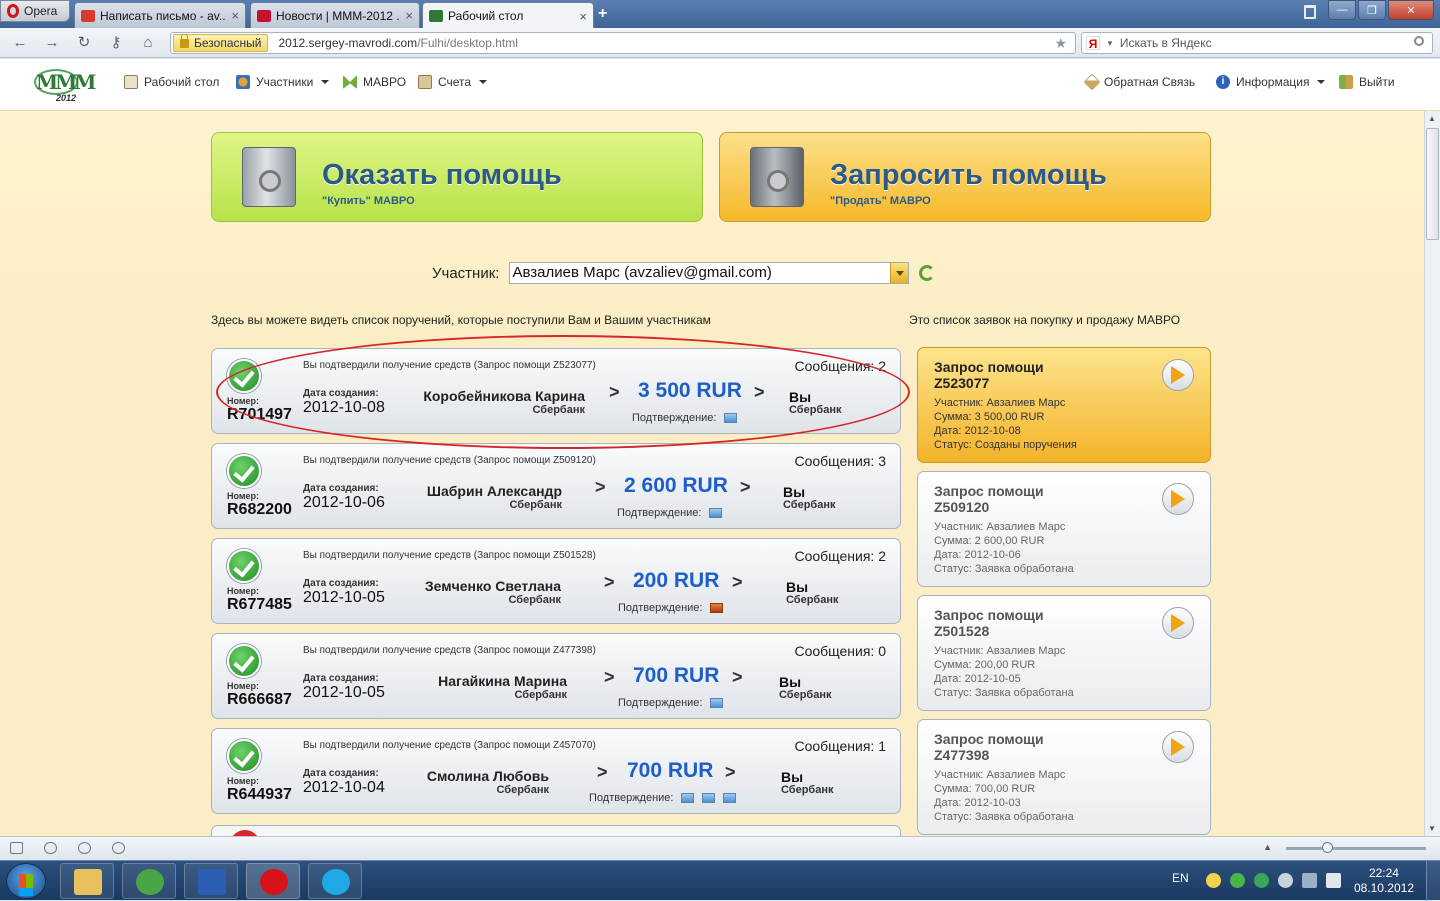 The width and height of the screenshot is (1440, 901). I want to click on zoom-up-icon: ▲, so click(1267, 847).